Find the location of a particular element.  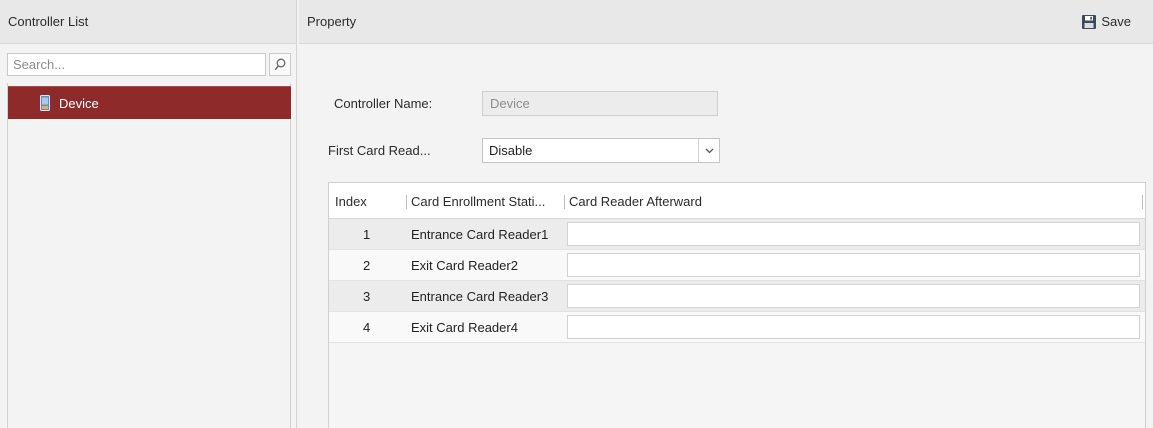

save-label: Save is located at coordinates (1116, 21).